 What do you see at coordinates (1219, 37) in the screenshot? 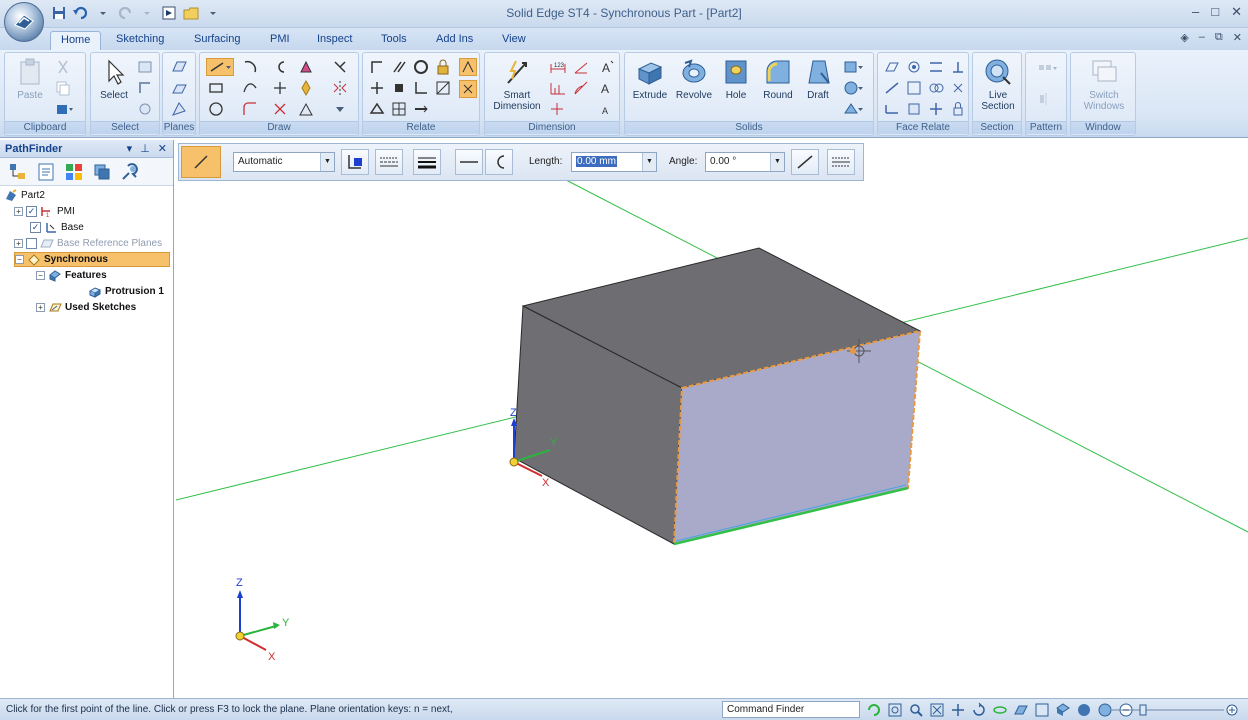
I see `doc-restore-icon: ⧉` at bounding box center [1219, 37].